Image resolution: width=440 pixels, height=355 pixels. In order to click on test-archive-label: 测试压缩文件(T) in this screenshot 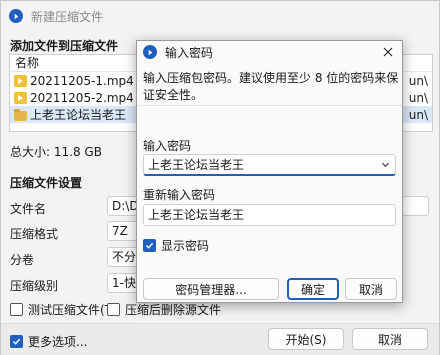, I will do `click(72, 310)`.